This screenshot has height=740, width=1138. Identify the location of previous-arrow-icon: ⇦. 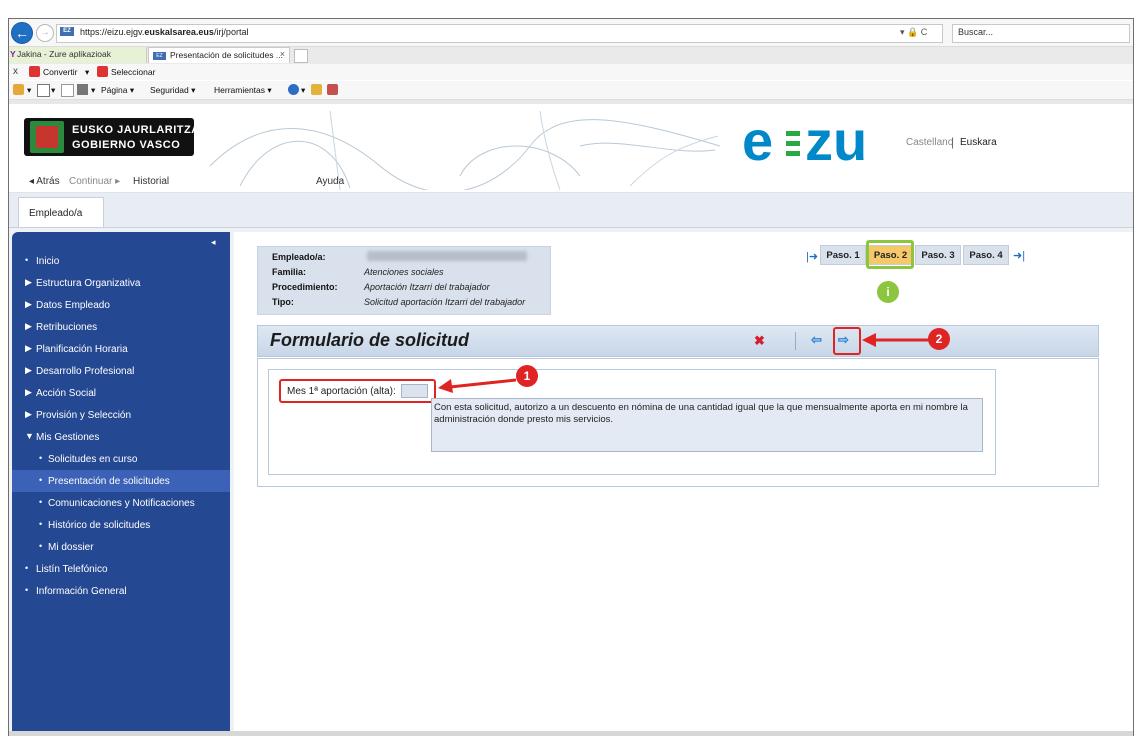
(816, 340).